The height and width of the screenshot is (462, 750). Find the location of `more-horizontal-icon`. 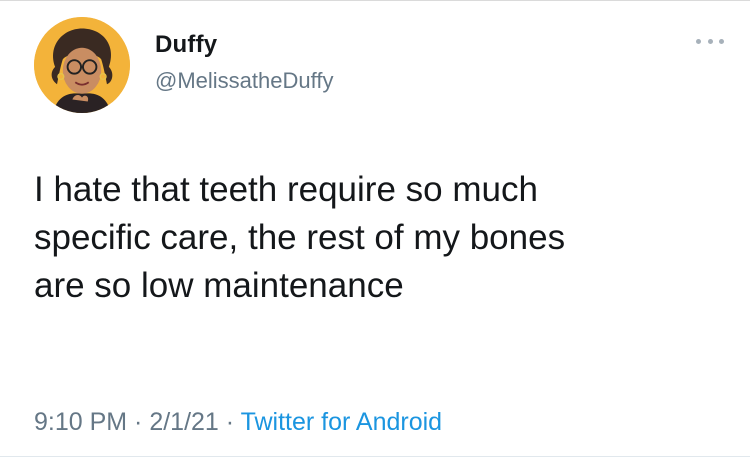

more-horizontal-icon is located at coordinates (710, 41).